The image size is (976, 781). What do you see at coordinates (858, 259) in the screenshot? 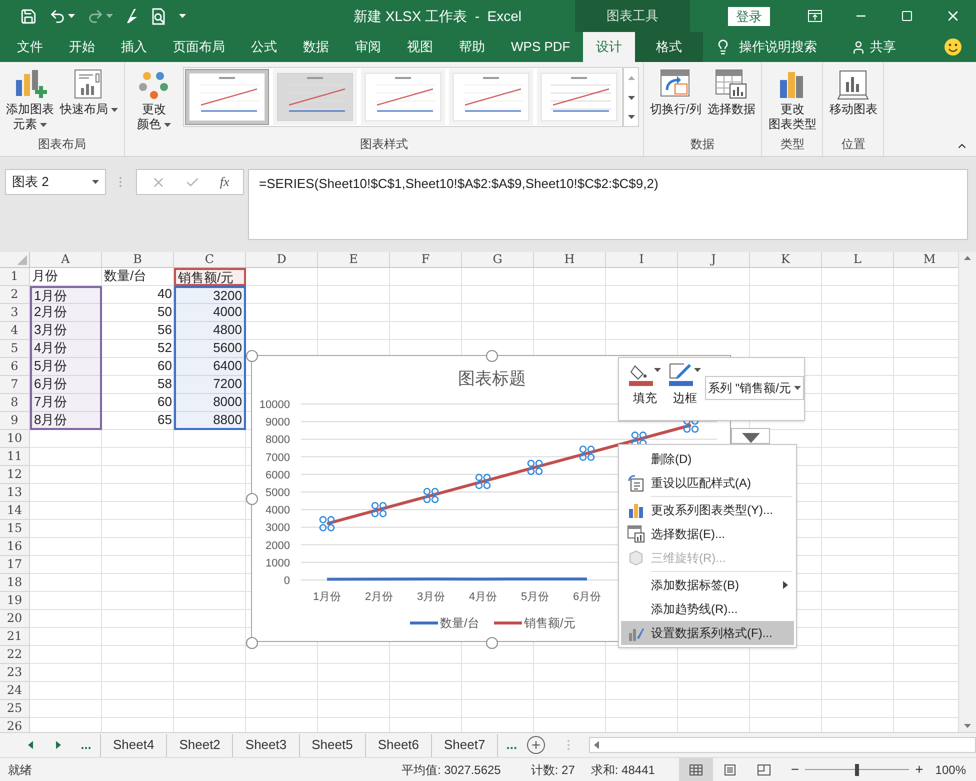
I see `column-header: L` at bounding box center [858, 259].